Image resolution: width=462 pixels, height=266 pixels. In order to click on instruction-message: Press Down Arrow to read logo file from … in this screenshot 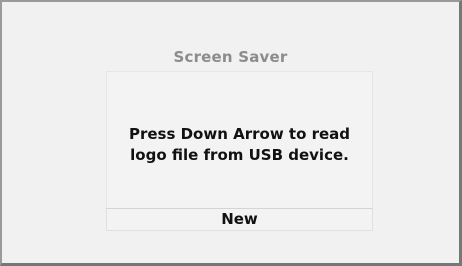, I will do `click(239, 145)`.